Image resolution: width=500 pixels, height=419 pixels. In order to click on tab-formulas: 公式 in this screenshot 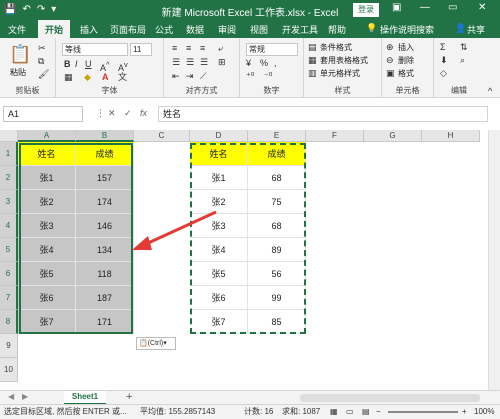, I will do `click(164, 29)`.